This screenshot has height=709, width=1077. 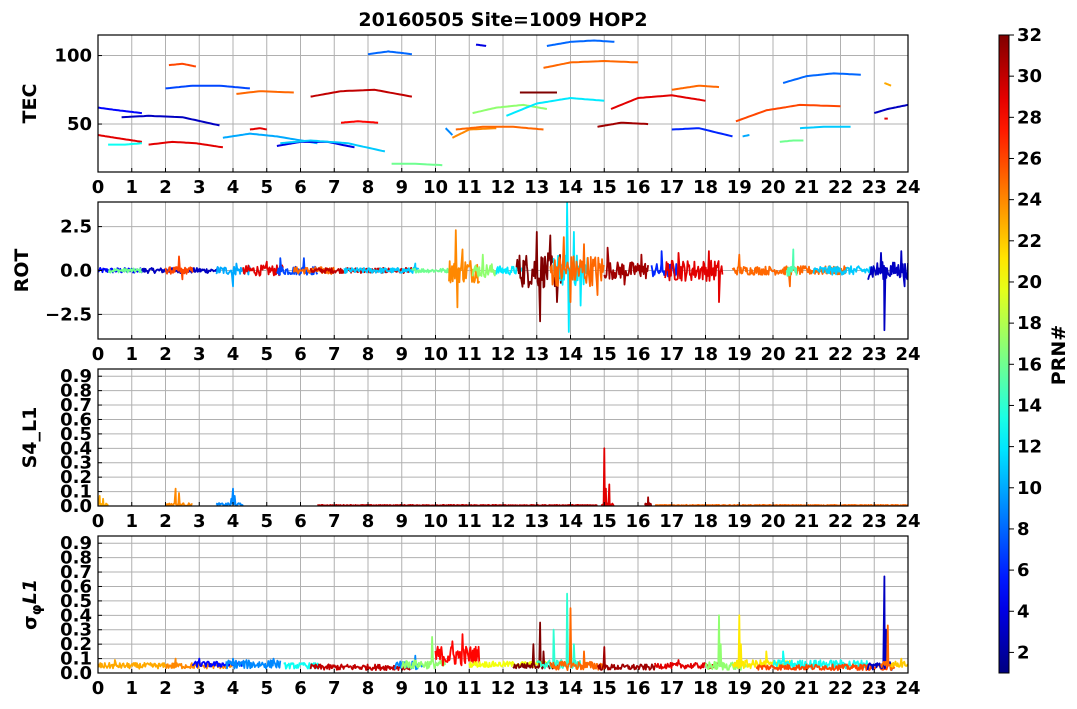 What do you see at coordinates (671, 187) in the screenshot?
I see `x-tick-label: 17` at bounding box center [671, 187].